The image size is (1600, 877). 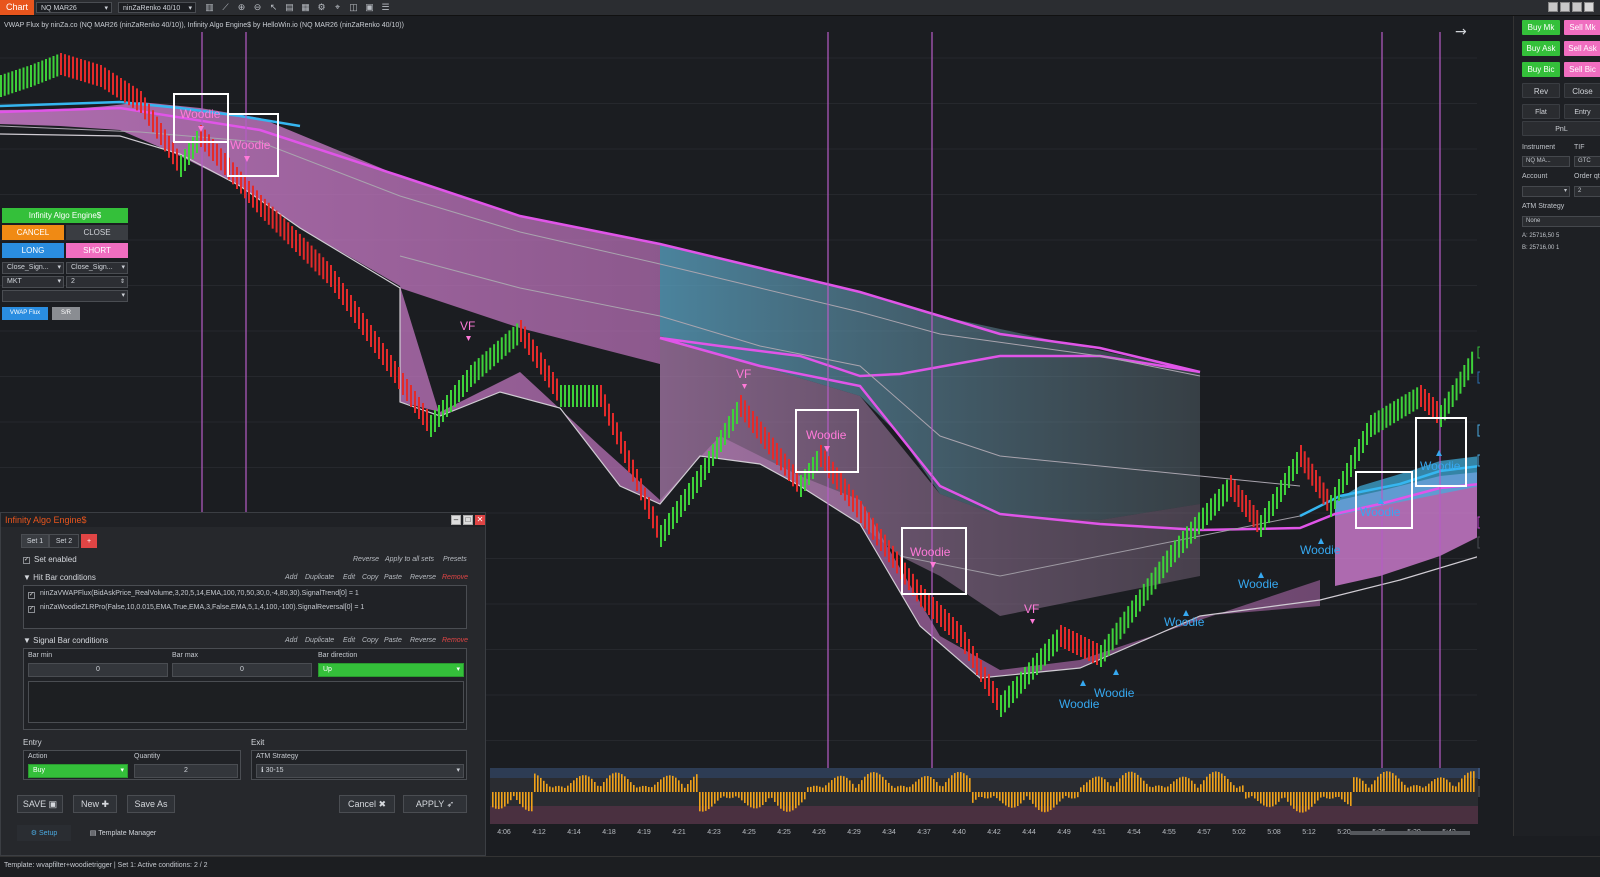 What do you see at coordinates (321, 7) in the screenshot?
I see `strategies-icon: ⚙` at bounding box center [321, 7].